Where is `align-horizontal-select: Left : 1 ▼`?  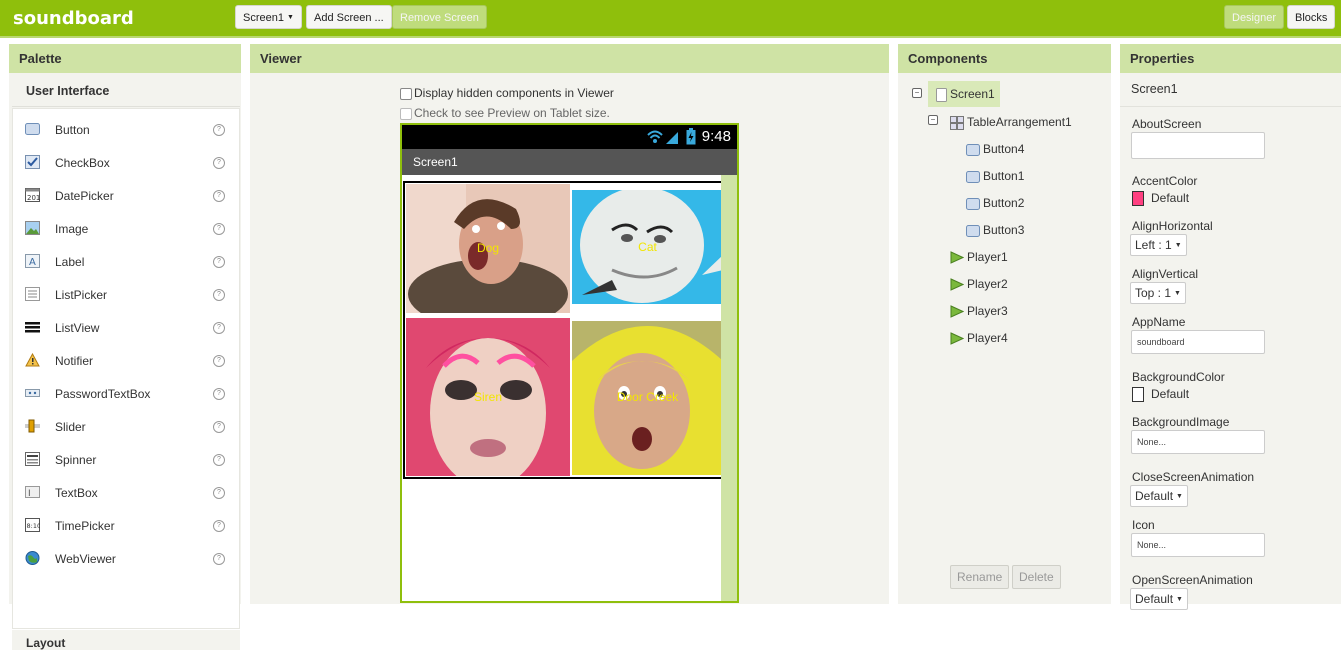 align-horizontal-select: Left : 1 ▼ is located at coordinates (1158, 245).